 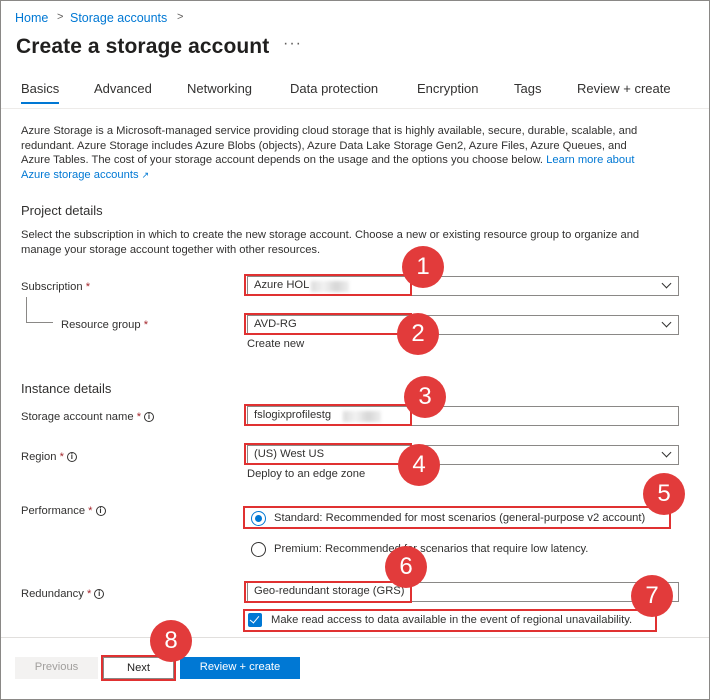 What do you see at coordinates (334, 88) in the screenshot?
I see `tab-data-protection: Data protection` at bounding box center [334, 88].